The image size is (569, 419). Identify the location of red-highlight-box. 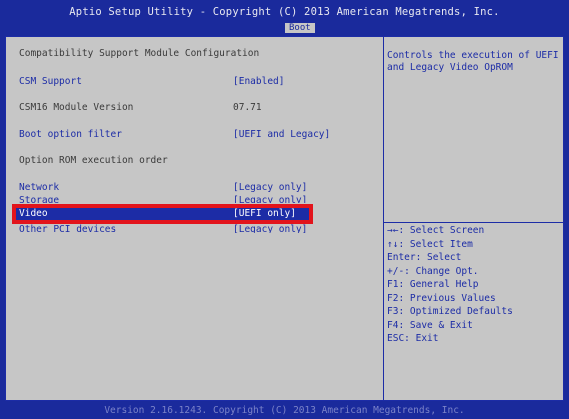
(162, 214).